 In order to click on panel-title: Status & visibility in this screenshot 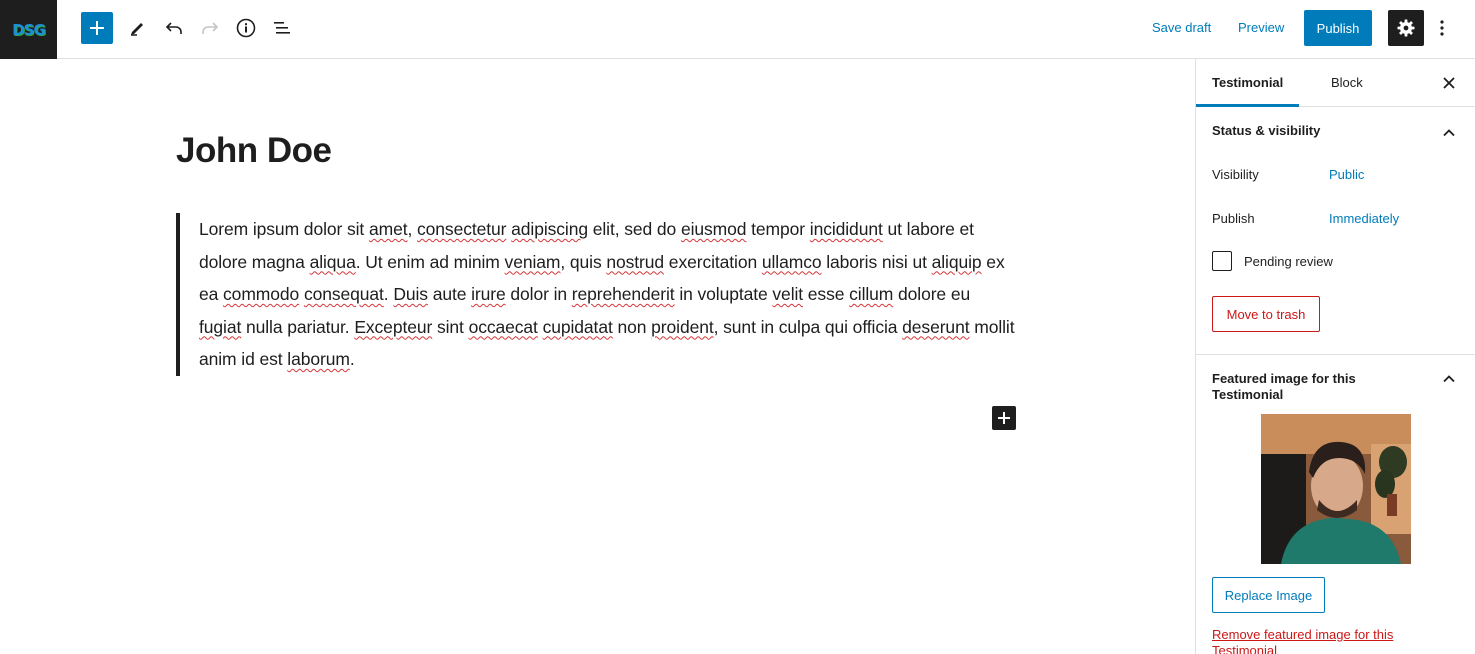, I will do `click(1266, 130)`.